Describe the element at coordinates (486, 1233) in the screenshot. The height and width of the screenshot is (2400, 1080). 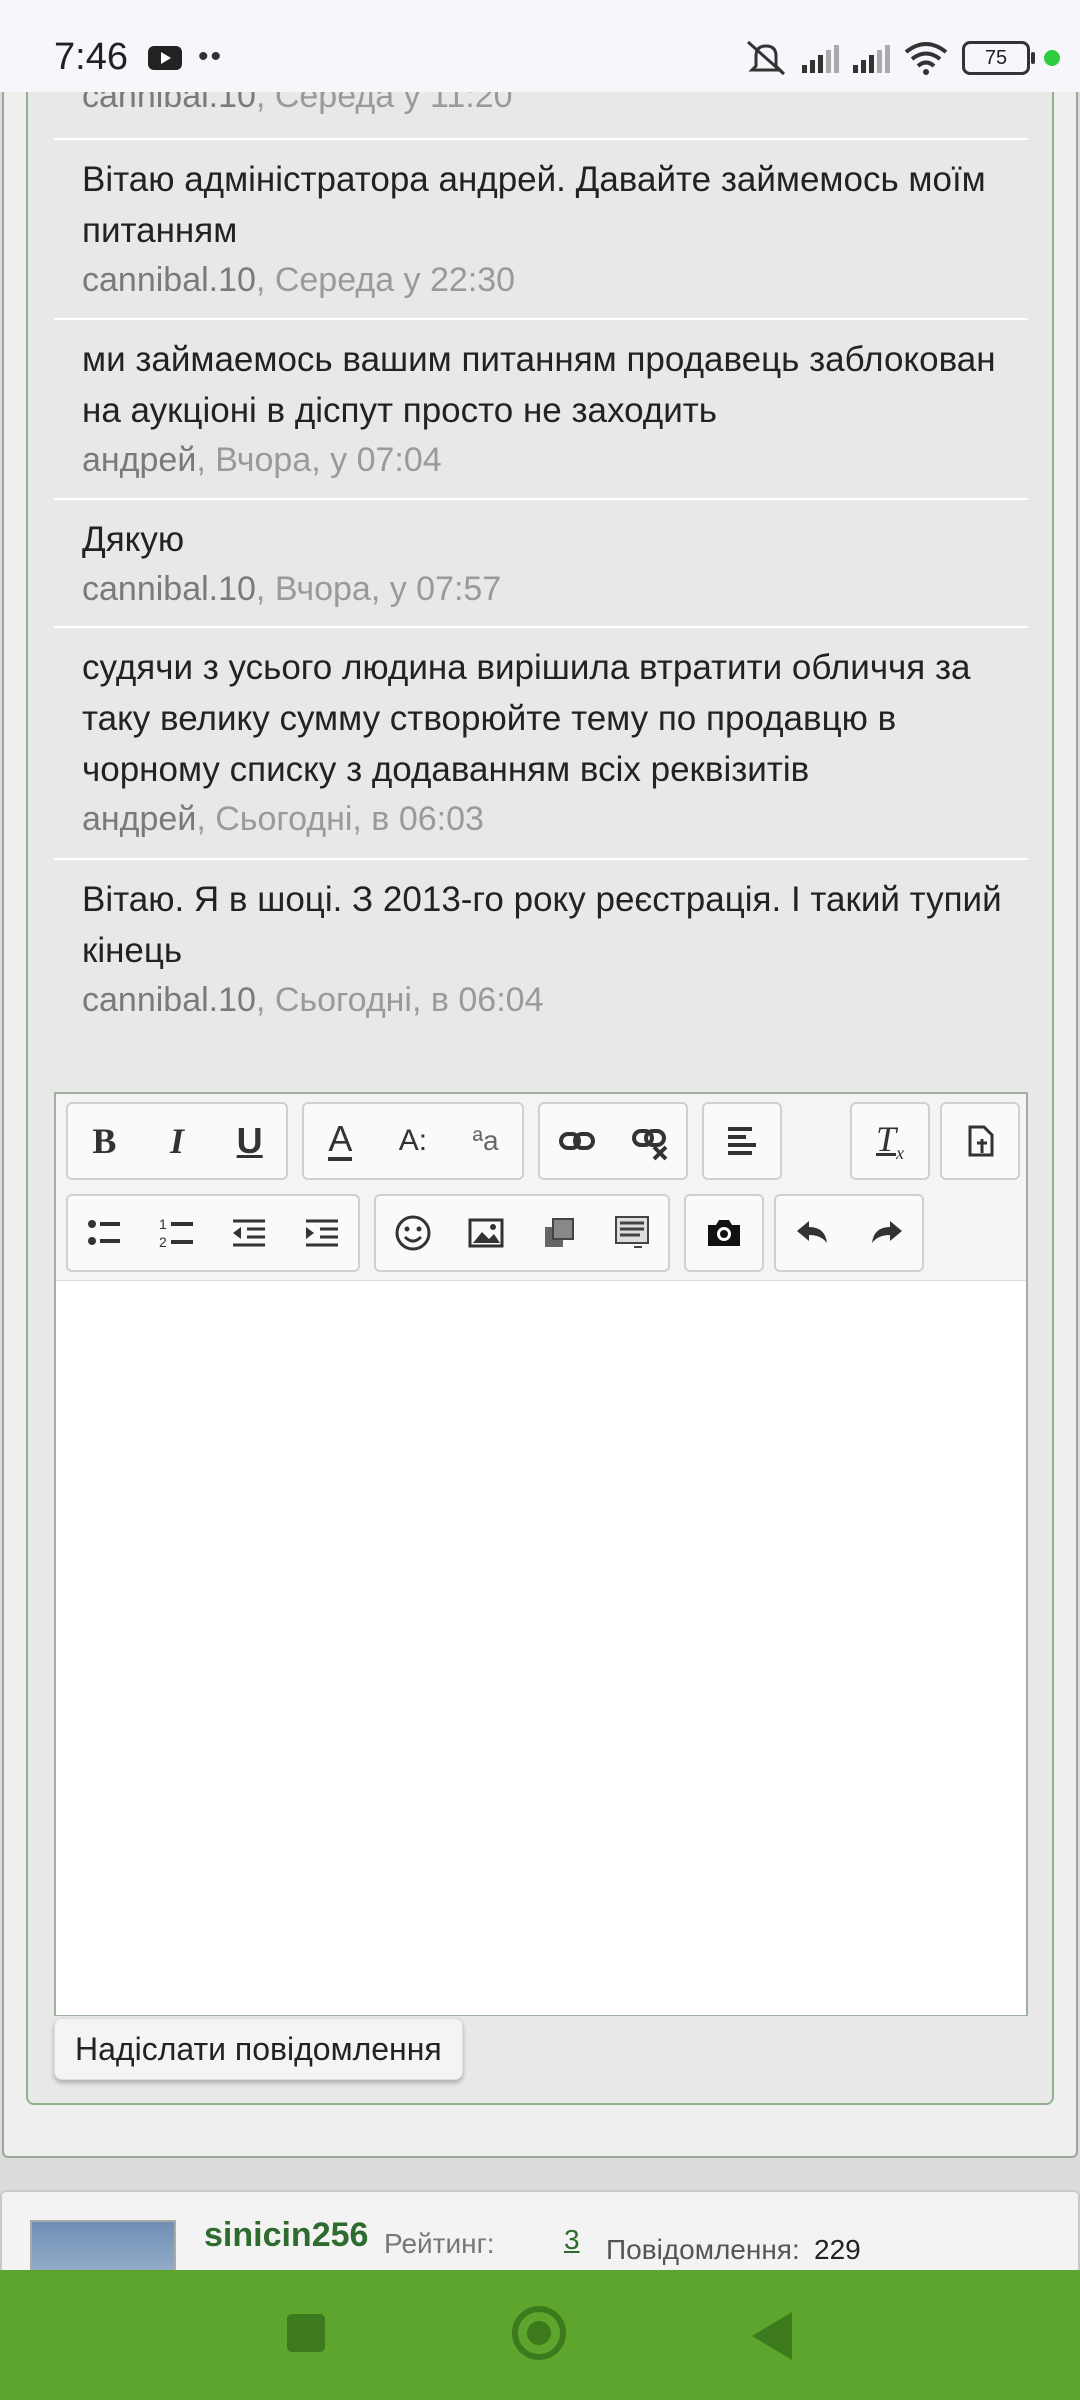
I see `image-icon` at that location.